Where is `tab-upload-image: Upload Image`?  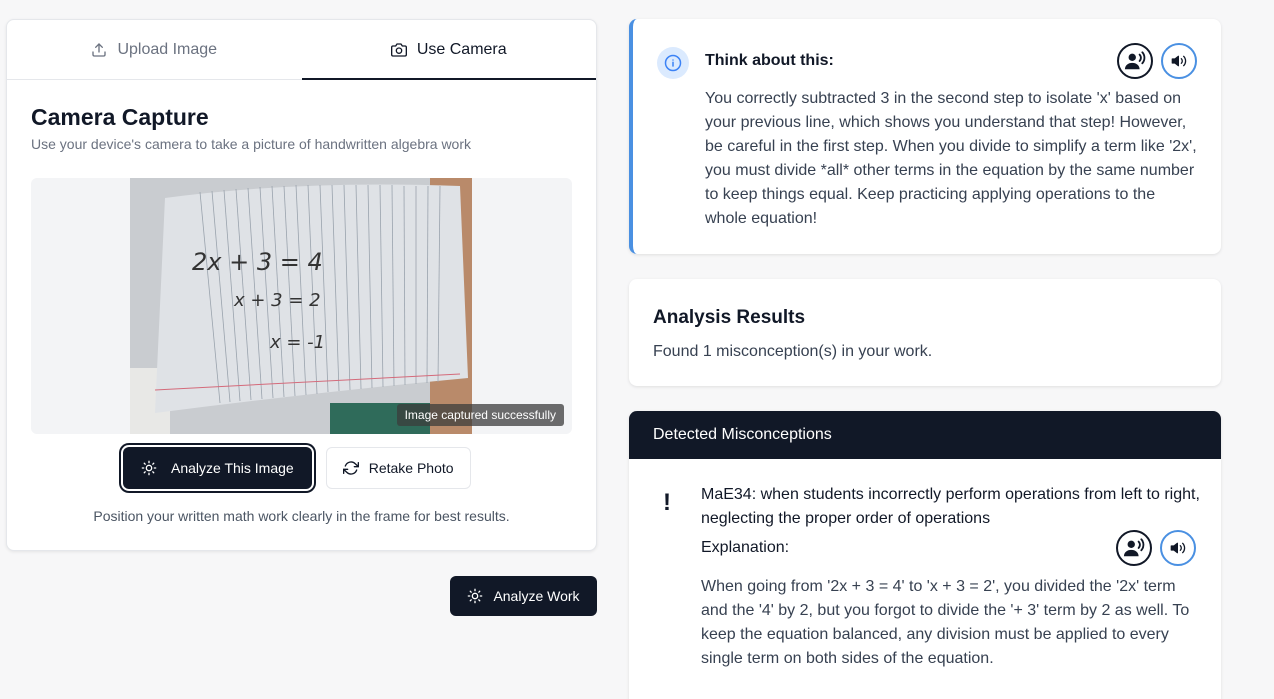
tab-upload-image: Upload Image is located at coordinates (154, 49).